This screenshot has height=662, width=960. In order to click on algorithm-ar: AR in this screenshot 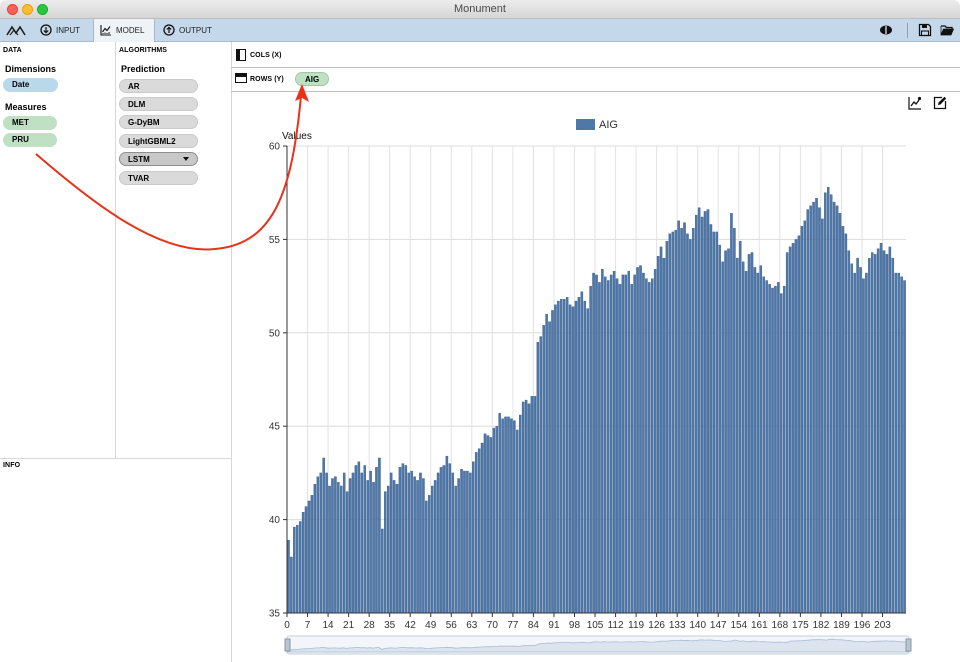, I will do `click(158, 86)`.